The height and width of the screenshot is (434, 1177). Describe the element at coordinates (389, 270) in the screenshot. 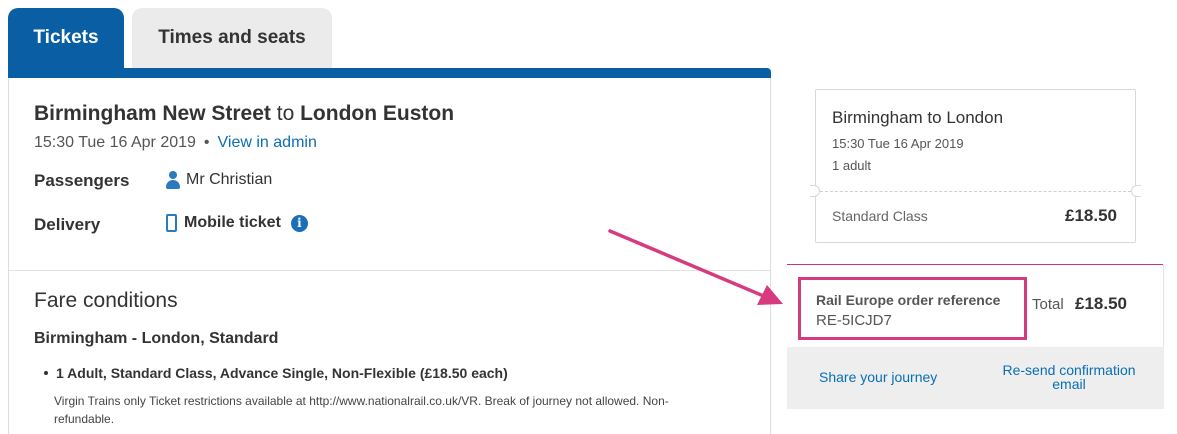

I see `section-divider` at that location.